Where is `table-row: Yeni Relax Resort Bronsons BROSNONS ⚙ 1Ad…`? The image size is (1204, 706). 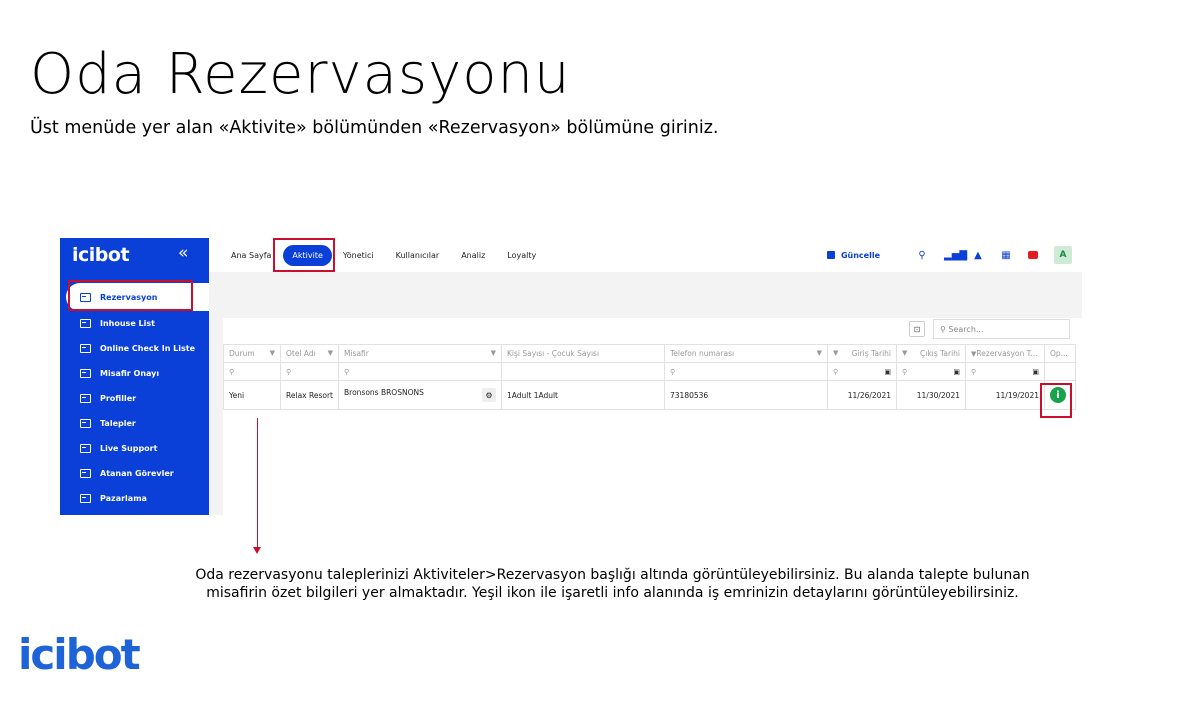 table-row: Yeni Relax Resort Bronsons BROSNONS ⚙ 1Ad… is located at coordinates (649, 395).